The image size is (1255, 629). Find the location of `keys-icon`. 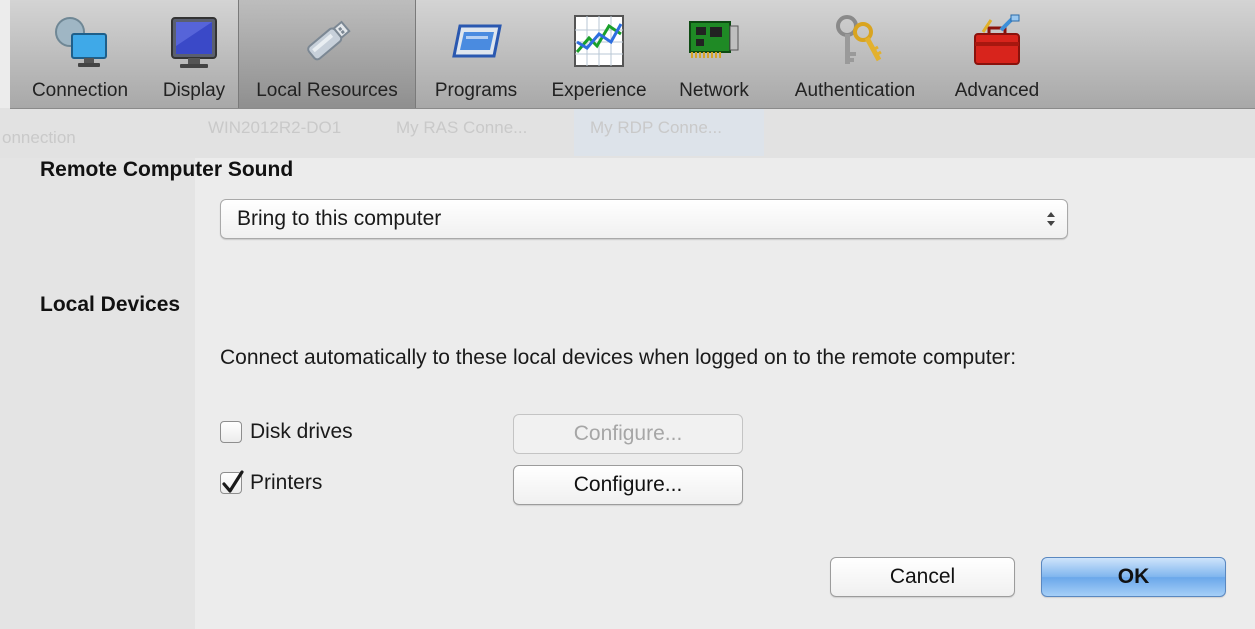

keys-icon is located at coordinates (855, 42).